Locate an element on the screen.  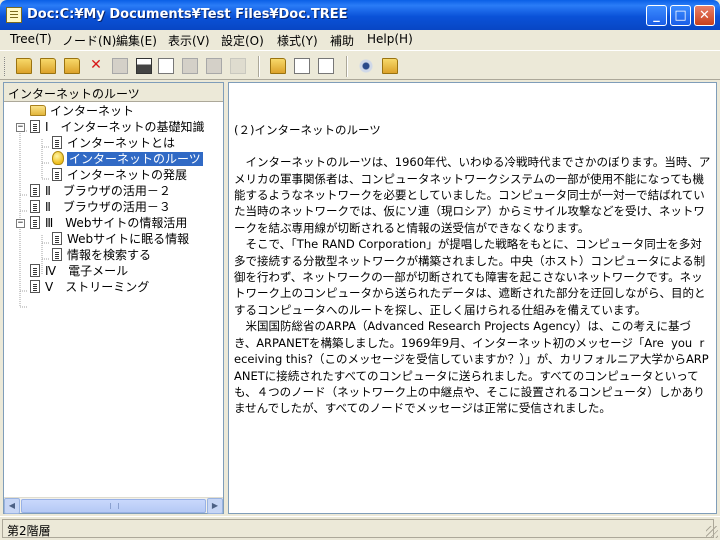
tree-item: Ⅰ インターネットの基礎知識 is located at coordinates (117, 127).